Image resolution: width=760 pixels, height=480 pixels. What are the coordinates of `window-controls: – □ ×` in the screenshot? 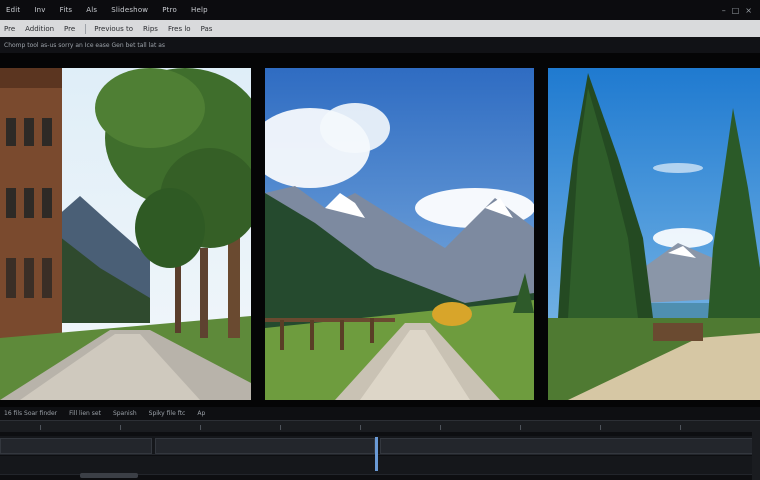 It's located at (737, 10).